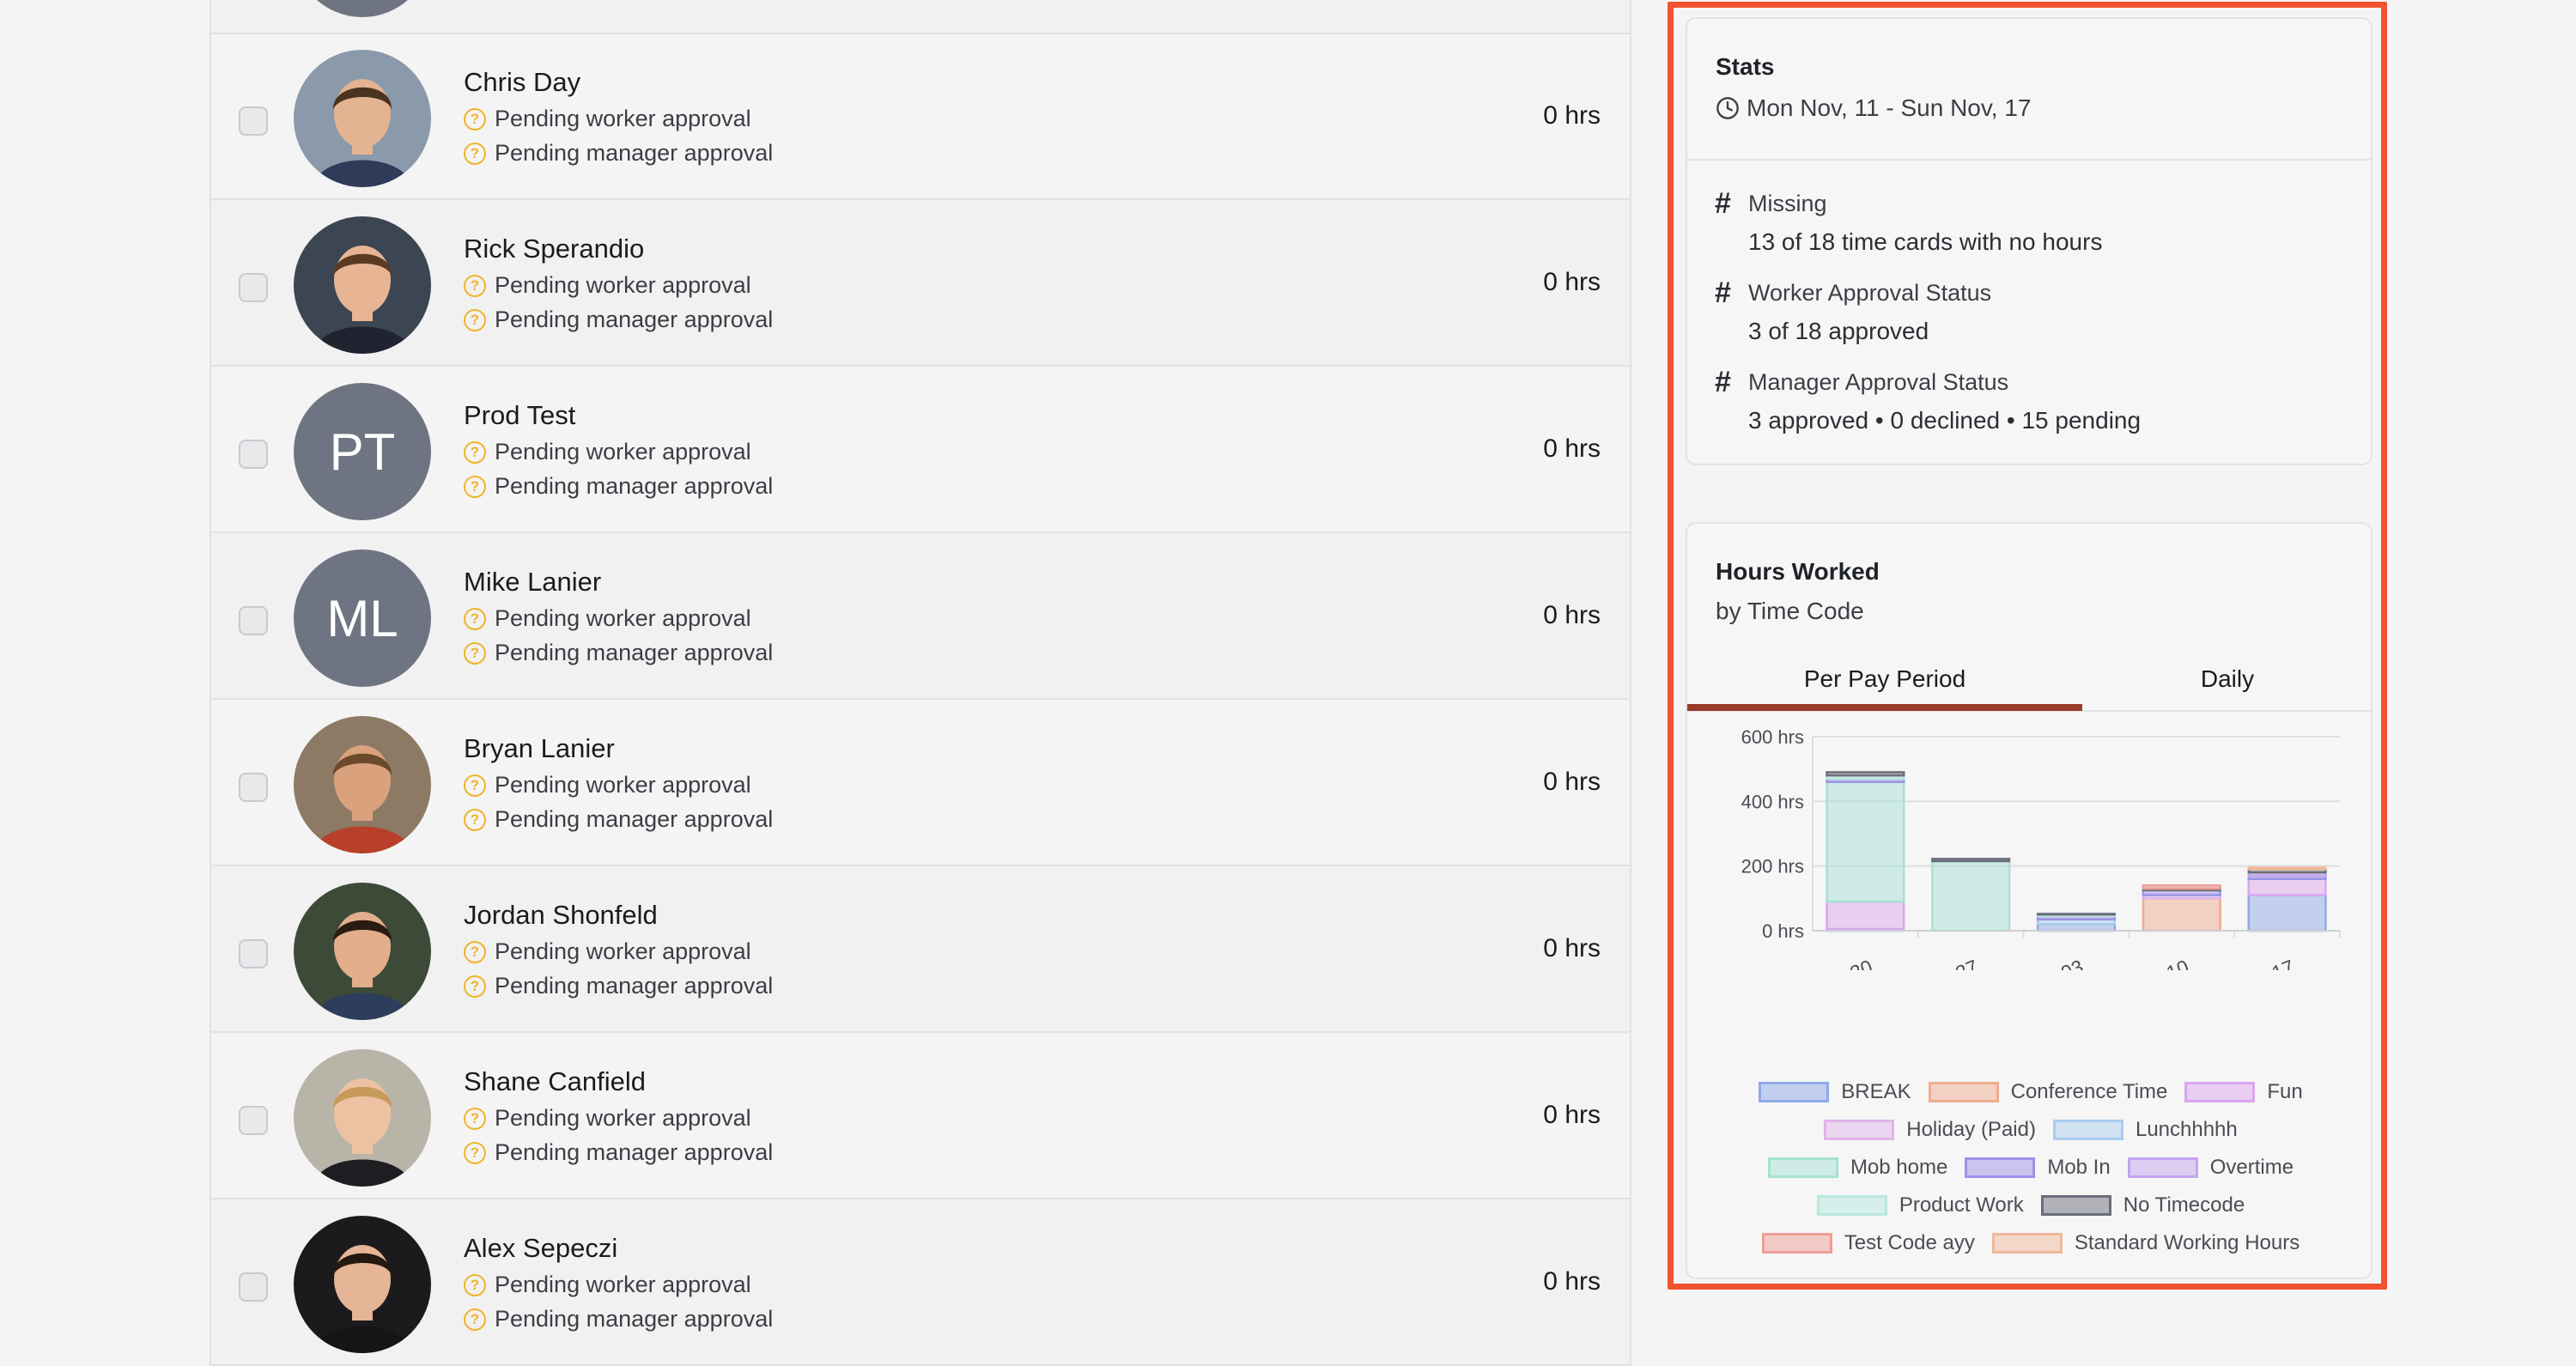  Describe the element at coordinates (2038, 1168) in the screenshot. I see `legend-item: Mob In` at that location.